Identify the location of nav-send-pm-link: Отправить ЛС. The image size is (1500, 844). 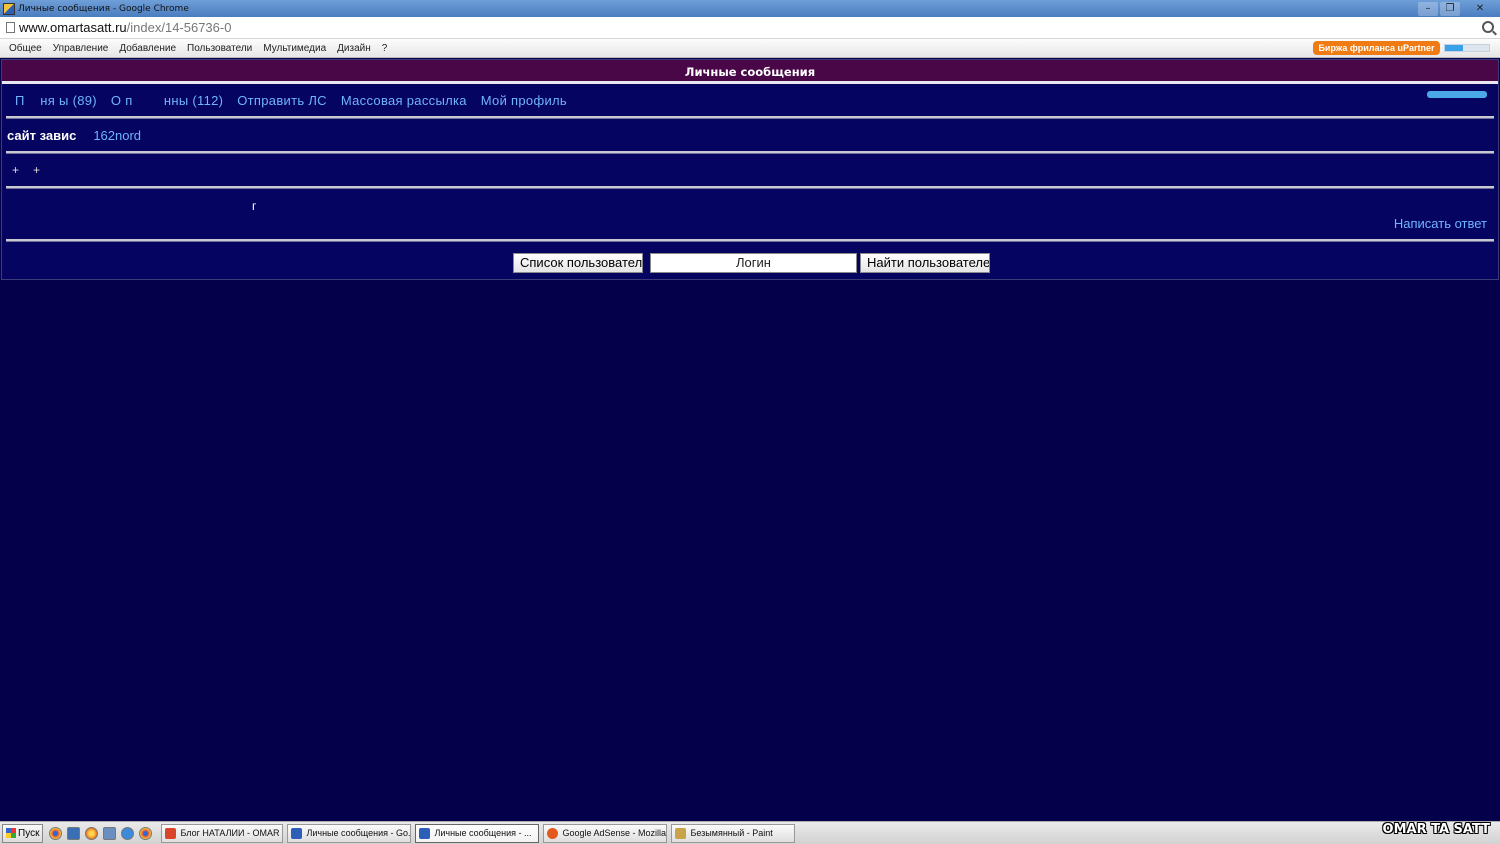
(282, 100).